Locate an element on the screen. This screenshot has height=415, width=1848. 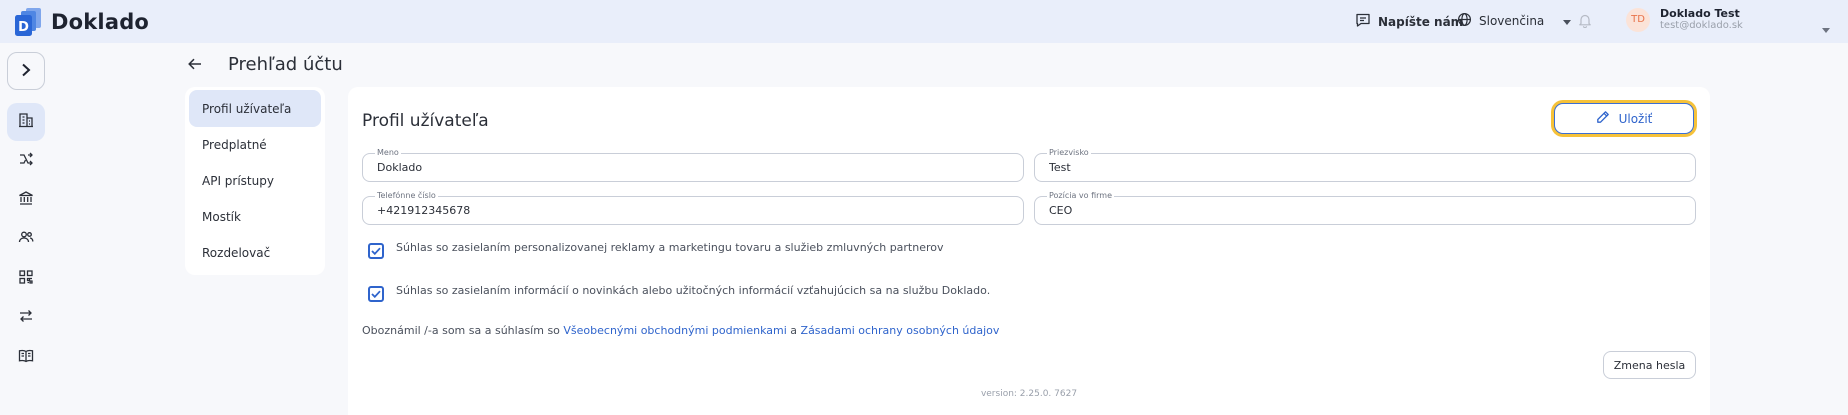
sidebar-item-documentation is located at coordinates (26, 358).